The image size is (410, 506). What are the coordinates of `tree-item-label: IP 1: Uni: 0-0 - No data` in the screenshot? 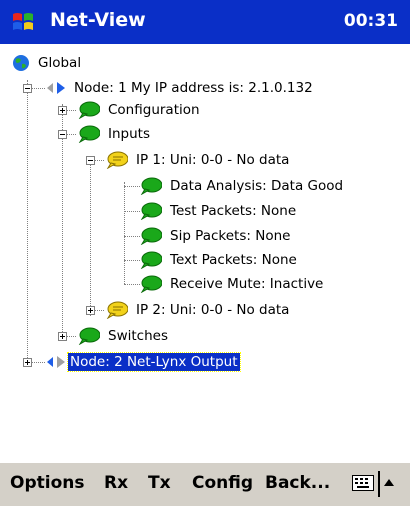 It's located at (213, 160).